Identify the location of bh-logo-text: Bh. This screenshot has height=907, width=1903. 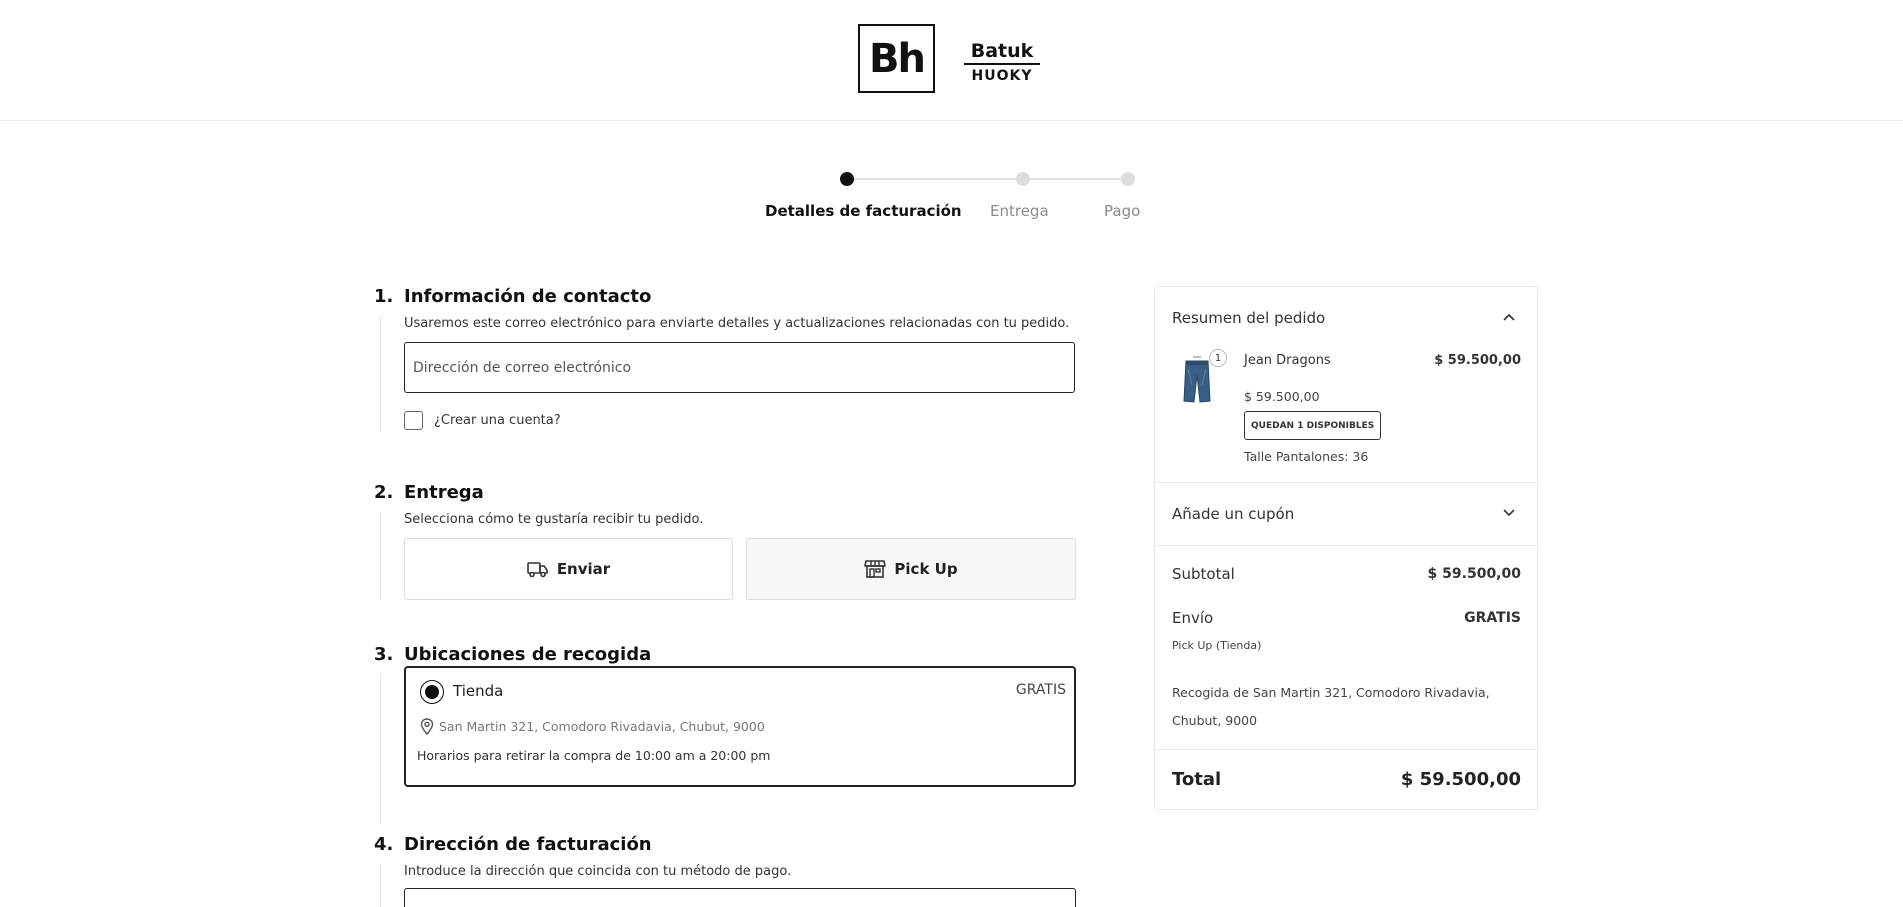
(897, 58).